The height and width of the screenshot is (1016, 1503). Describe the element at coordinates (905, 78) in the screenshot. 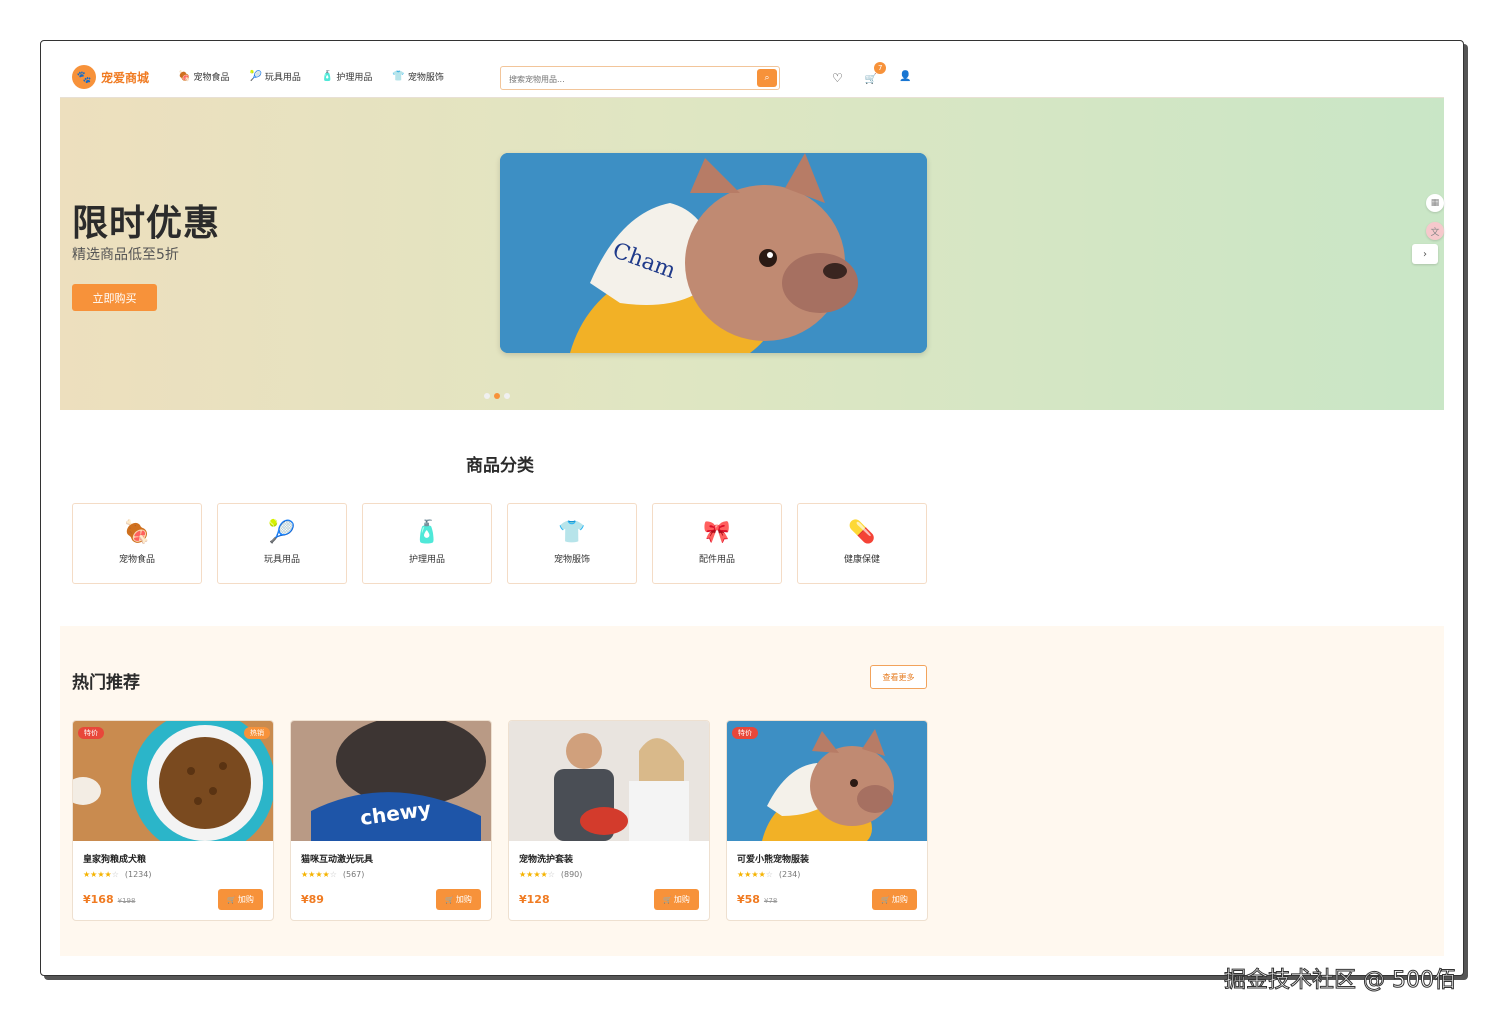

I see `user-icon: 👤` at that location.